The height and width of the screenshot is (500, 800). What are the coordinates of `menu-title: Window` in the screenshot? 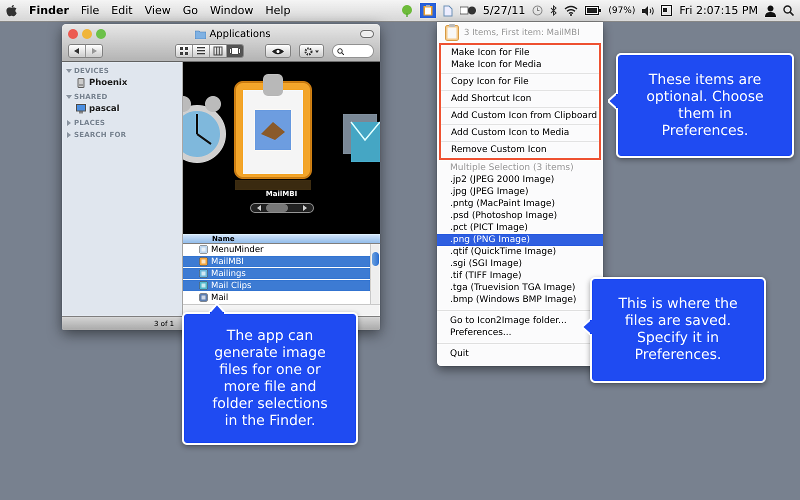 It's located at (232, 10).